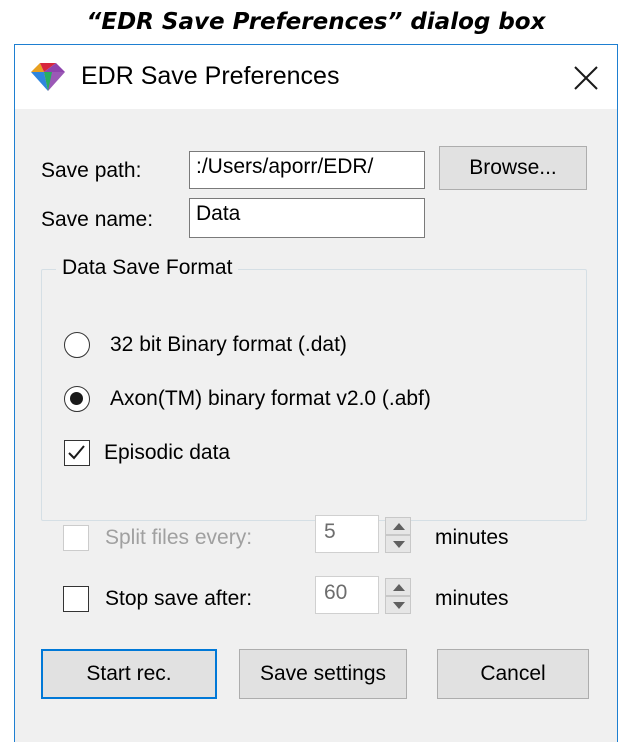  Describe the element at coordinates (513, 674) in the screenshot. I see `cancel-button: Cancel` at that location.